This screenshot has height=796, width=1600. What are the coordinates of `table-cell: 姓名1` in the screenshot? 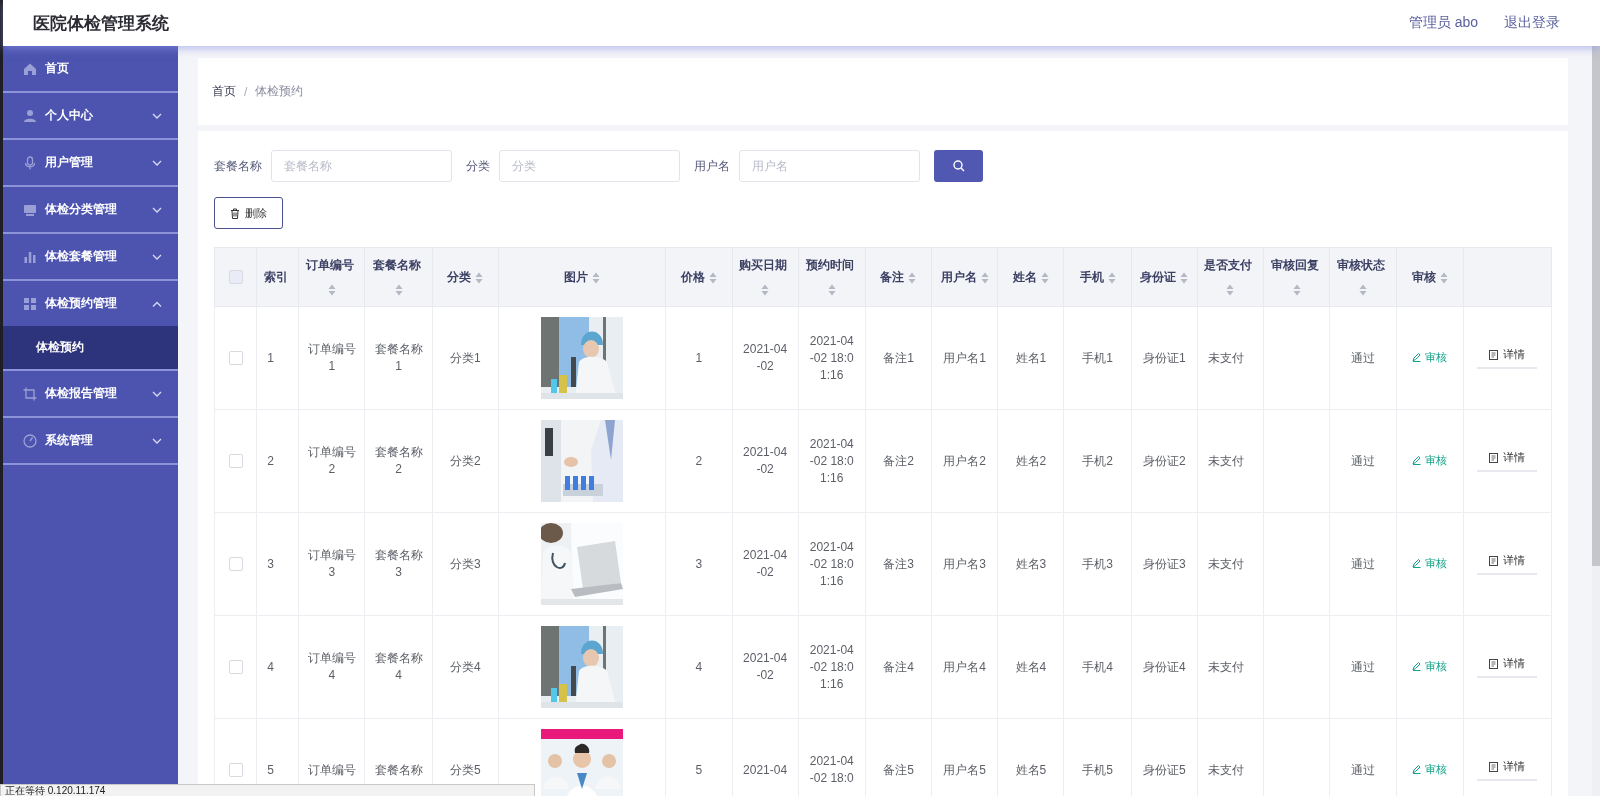 It's located at (1031, 357).